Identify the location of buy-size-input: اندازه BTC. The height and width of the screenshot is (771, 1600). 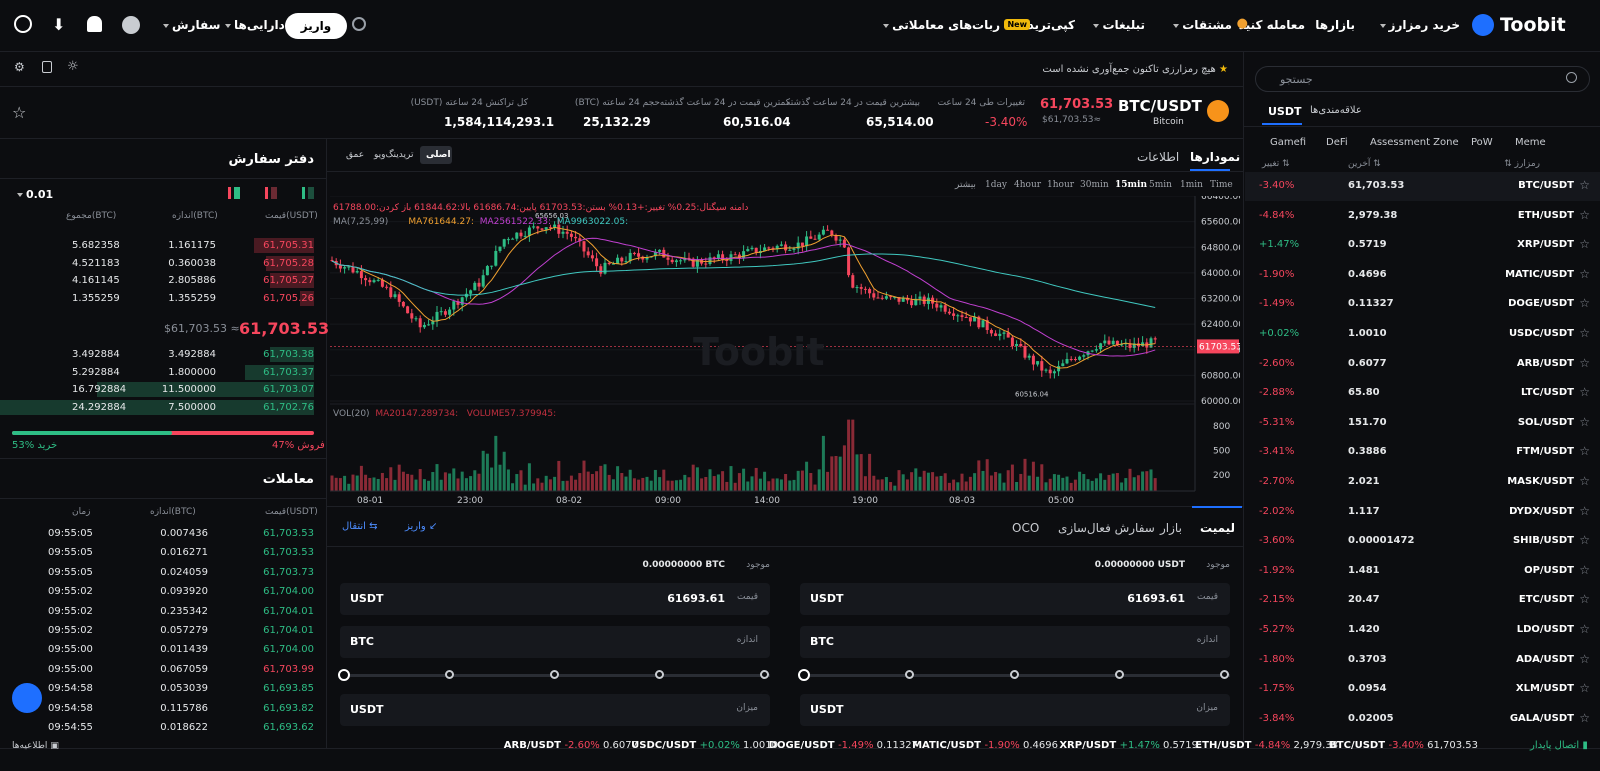
(1015, 642).